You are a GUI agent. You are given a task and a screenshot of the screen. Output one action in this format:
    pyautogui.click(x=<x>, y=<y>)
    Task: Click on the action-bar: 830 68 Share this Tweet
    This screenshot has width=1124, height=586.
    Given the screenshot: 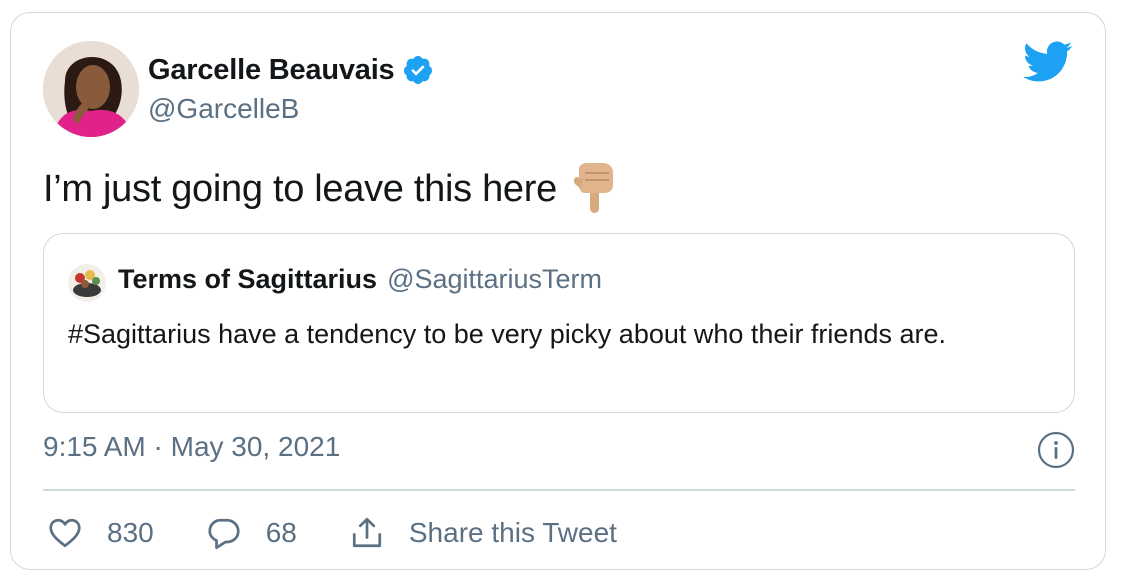 What is the action you would take?
    pyautogui.click(x=332, y=533)
    